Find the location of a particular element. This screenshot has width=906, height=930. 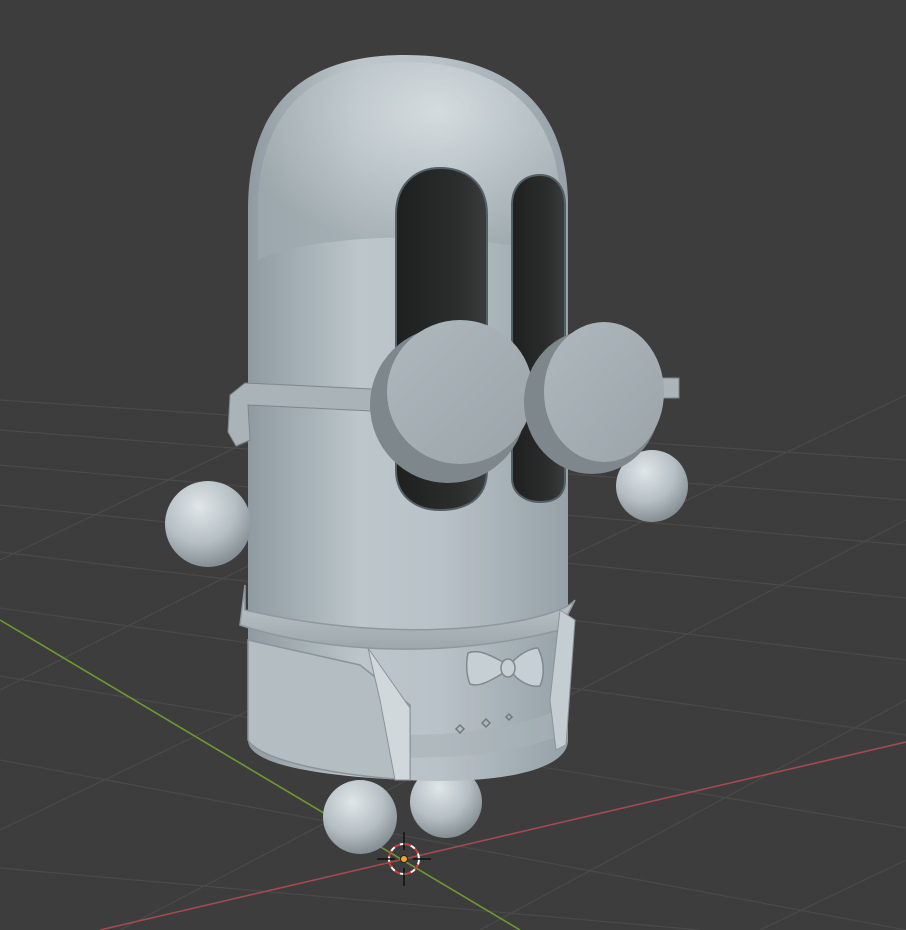

left-foot is located at coordinates (360, 817).